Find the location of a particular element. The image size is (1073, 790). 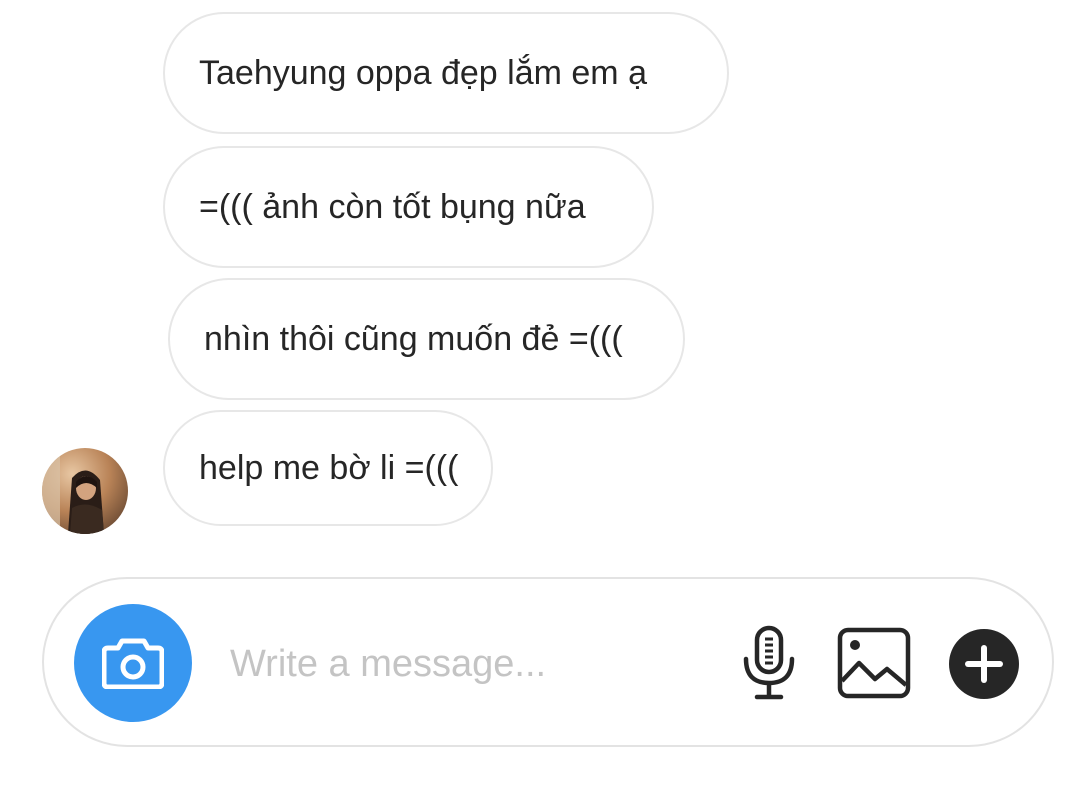

sender-avatar is located at coordinates (85, 491).